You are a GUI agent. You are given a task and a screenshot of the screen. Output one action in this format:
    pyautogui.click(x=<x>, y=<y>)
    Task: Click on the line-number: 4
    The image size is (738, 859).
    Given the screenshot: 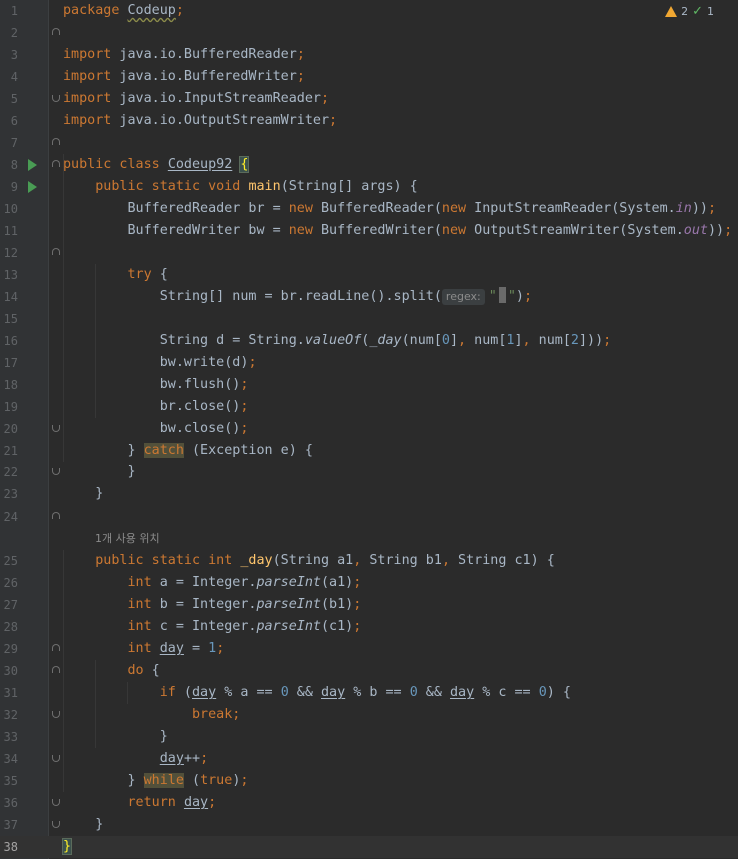 What is the action you would take?
    pyautogui.click(x=9, y=77)
    